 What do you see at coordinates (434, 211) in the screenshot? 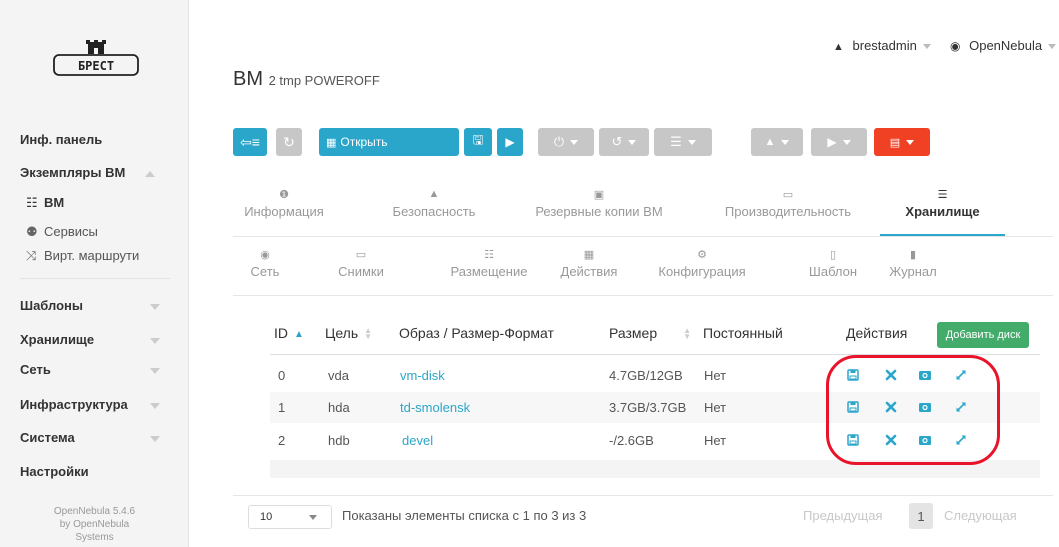
I see `tab-label: Безопасность` at bounding box center [434, 211].